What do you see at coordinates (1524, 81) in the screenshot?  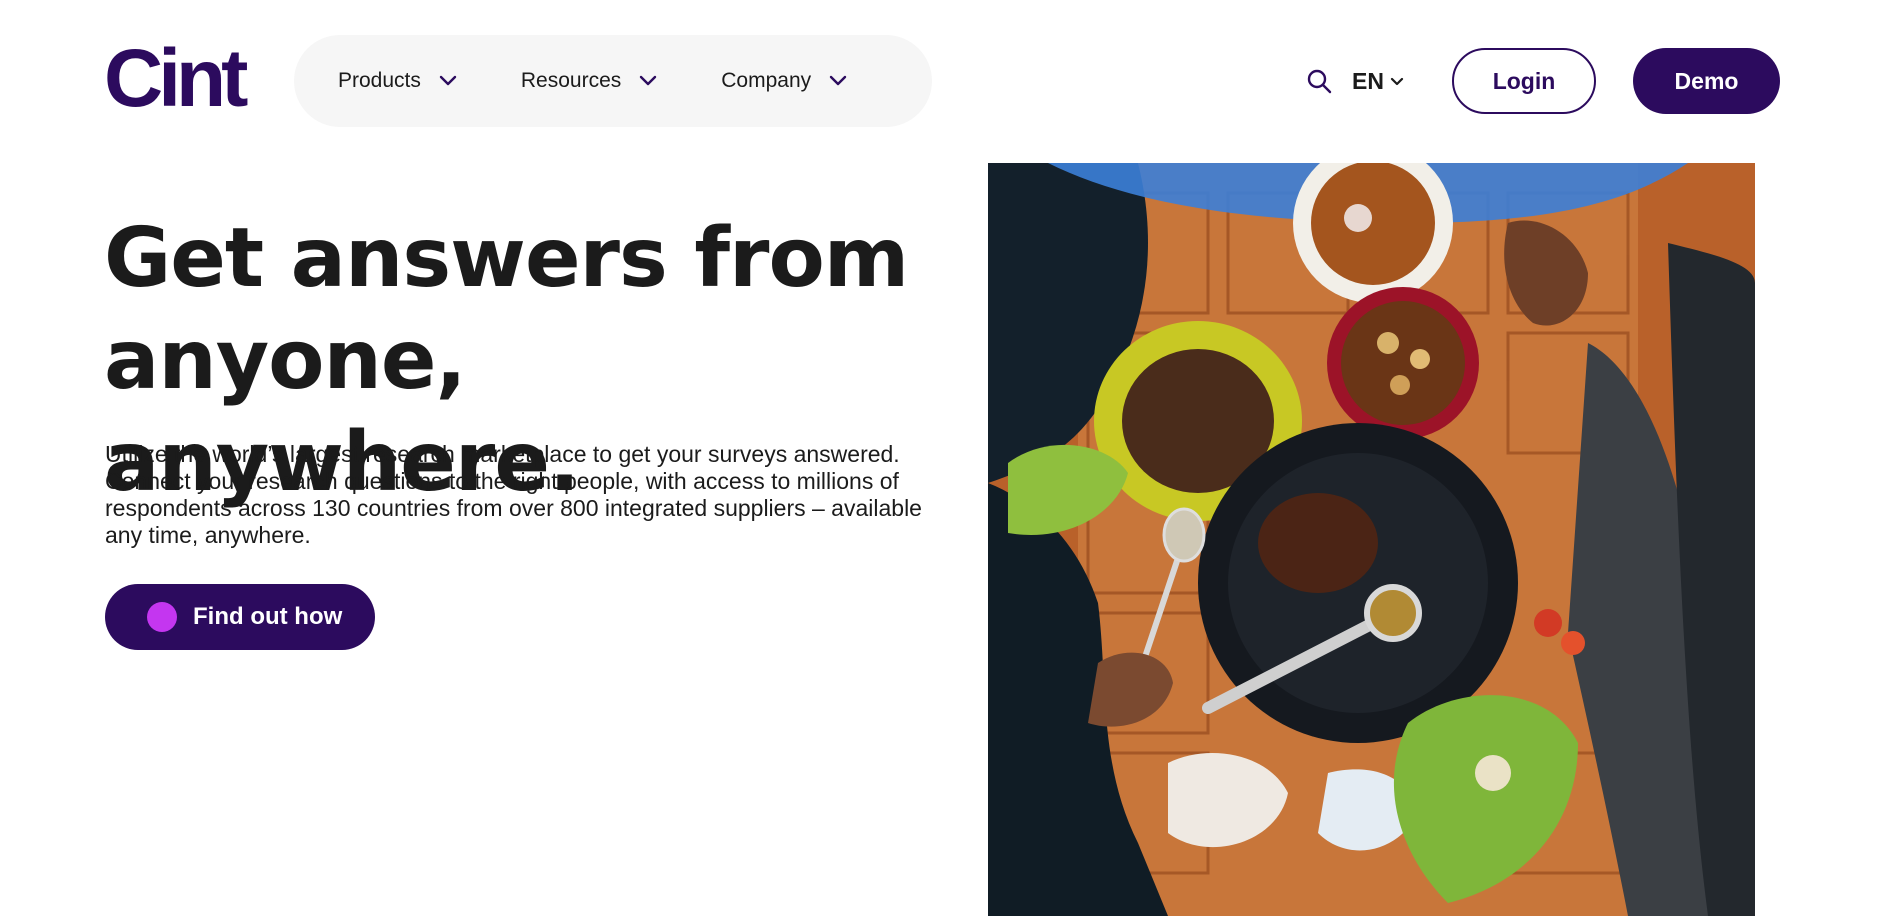 I see `login-button: Login` at bounding box center [1524, 81].